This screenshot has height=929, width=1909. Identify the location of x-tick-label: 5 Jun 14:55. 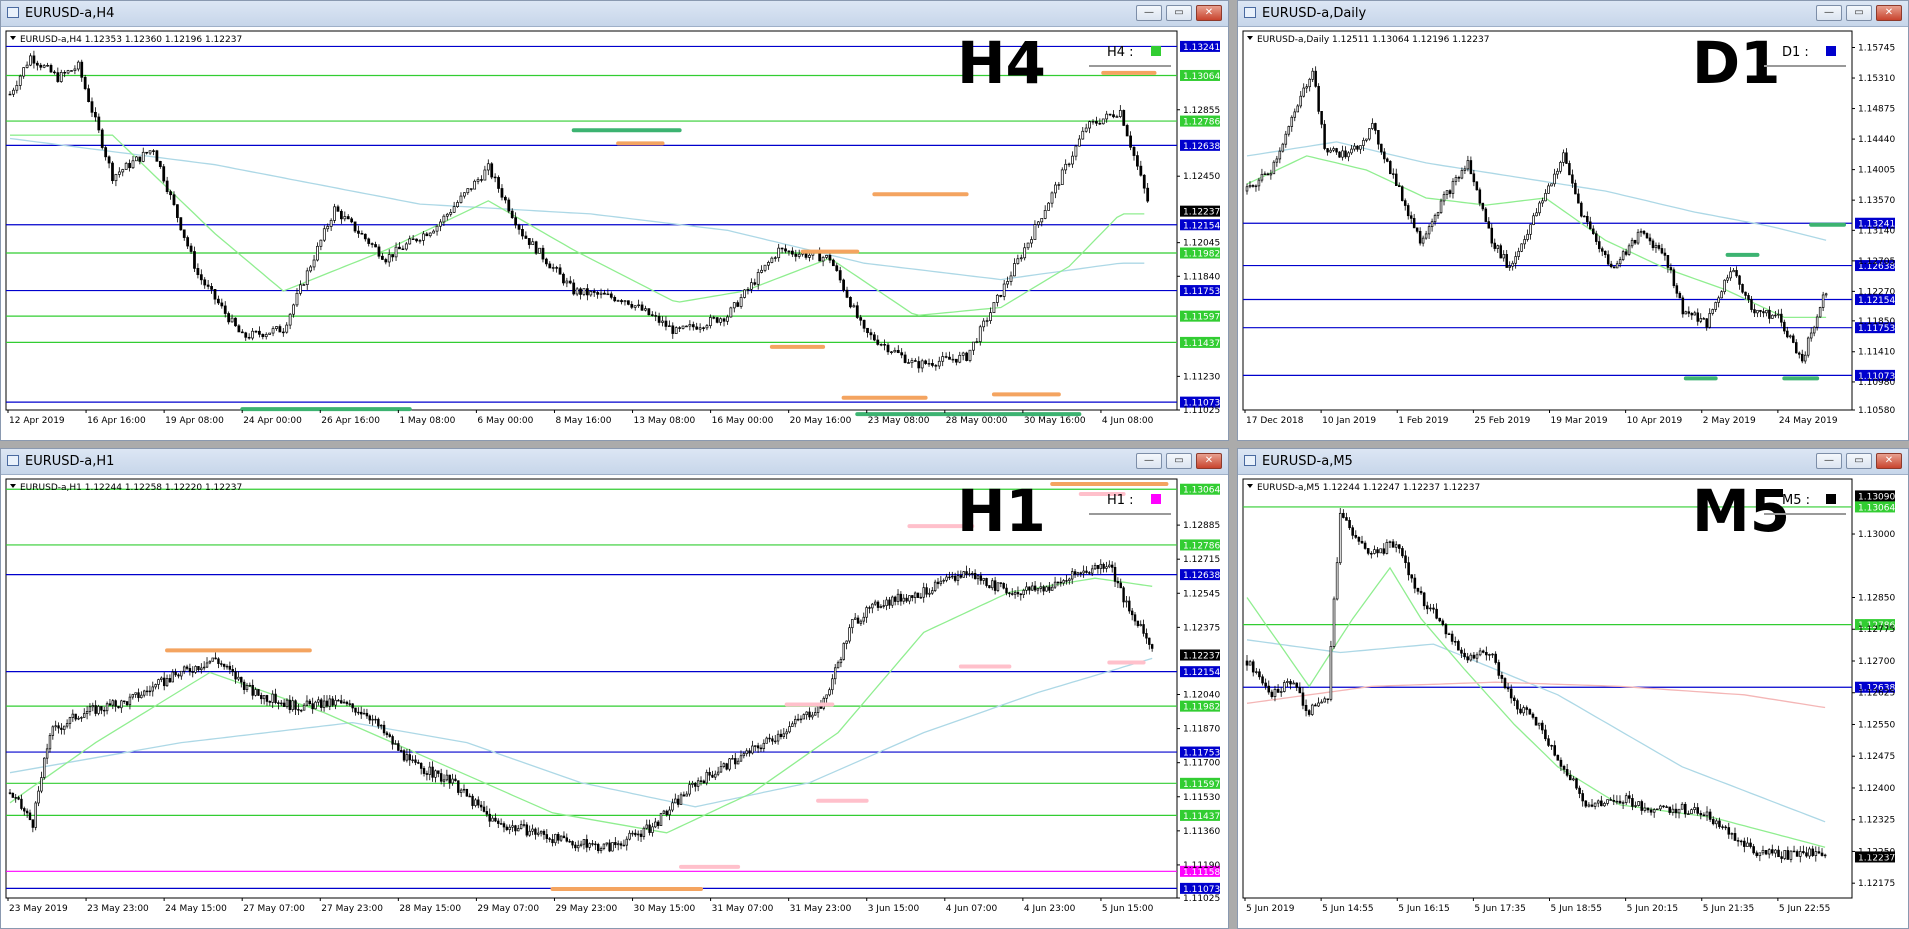
(1347, 909).